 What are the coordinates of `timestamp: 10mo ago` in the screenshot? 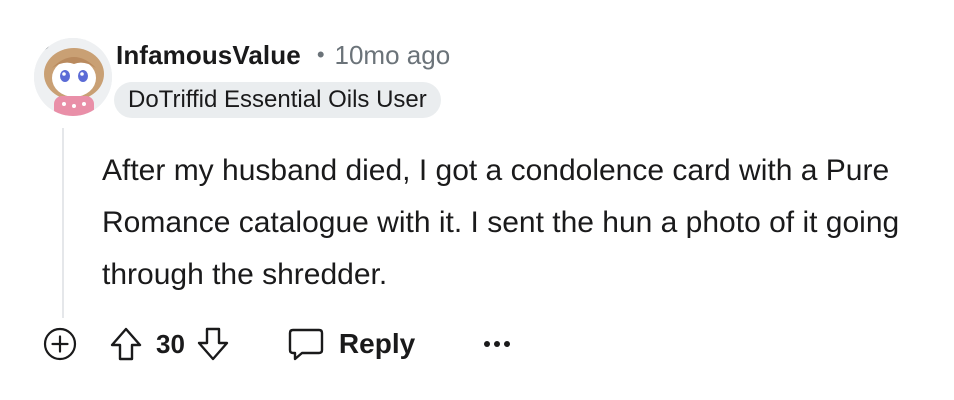 It's located at (393, 55).